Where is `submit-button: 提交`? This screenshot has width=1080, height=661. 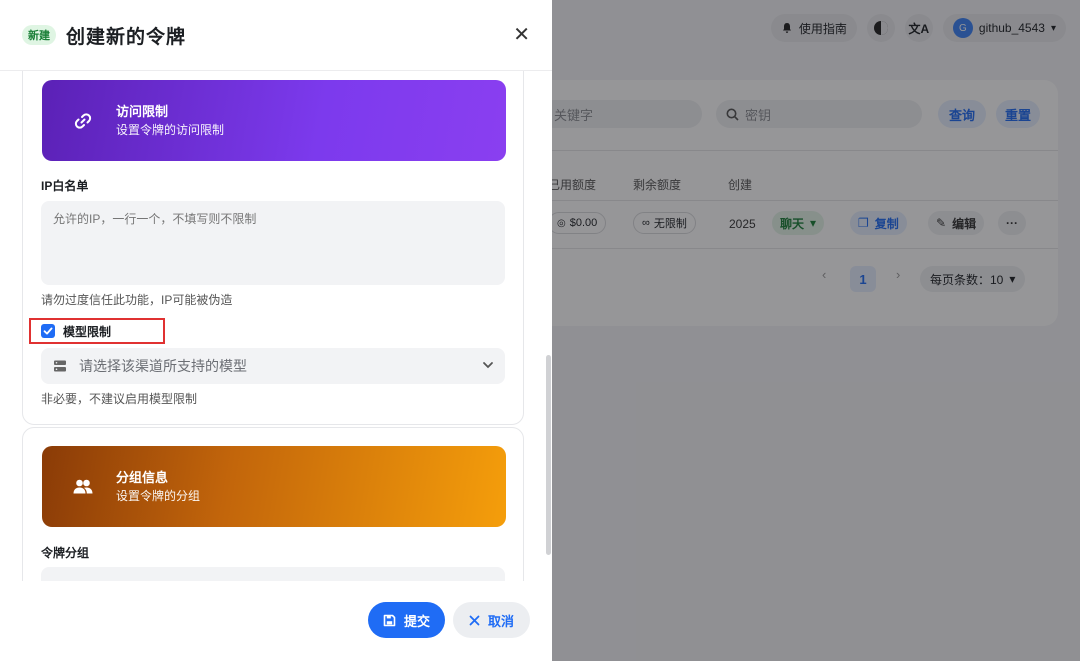 submit-button: 提交 is located at coordinates (406, 620).